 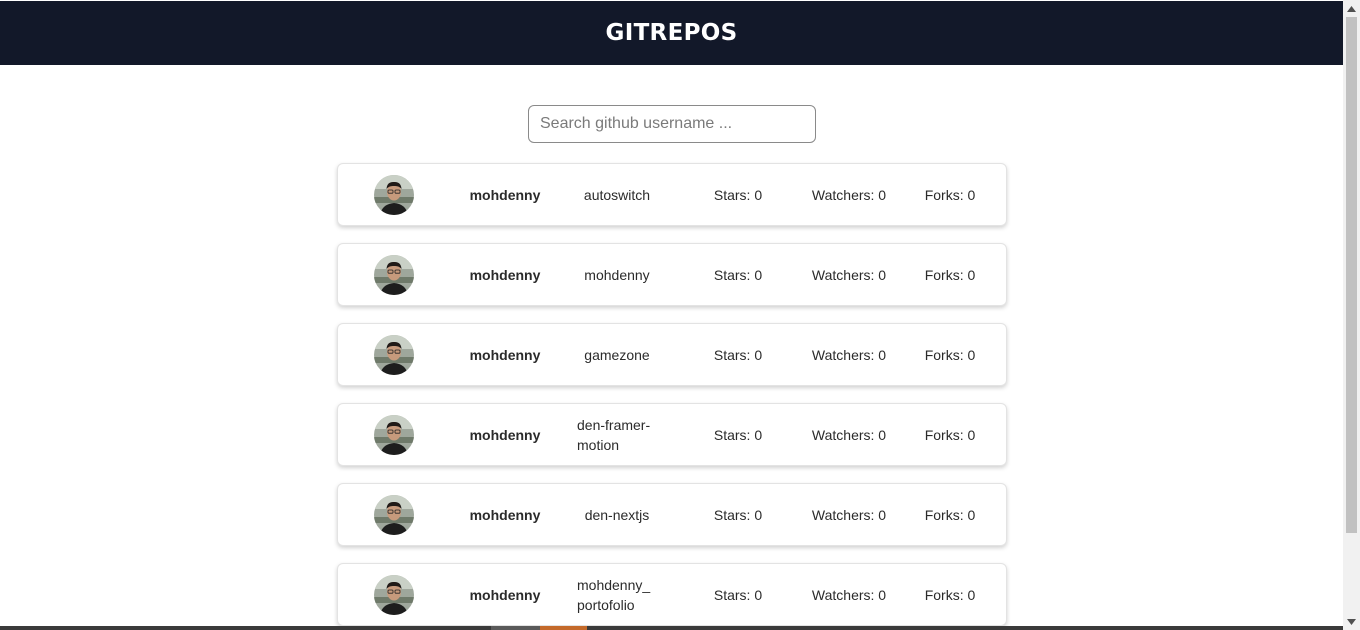 I want to click on search-input, so click(x=672, y=124).